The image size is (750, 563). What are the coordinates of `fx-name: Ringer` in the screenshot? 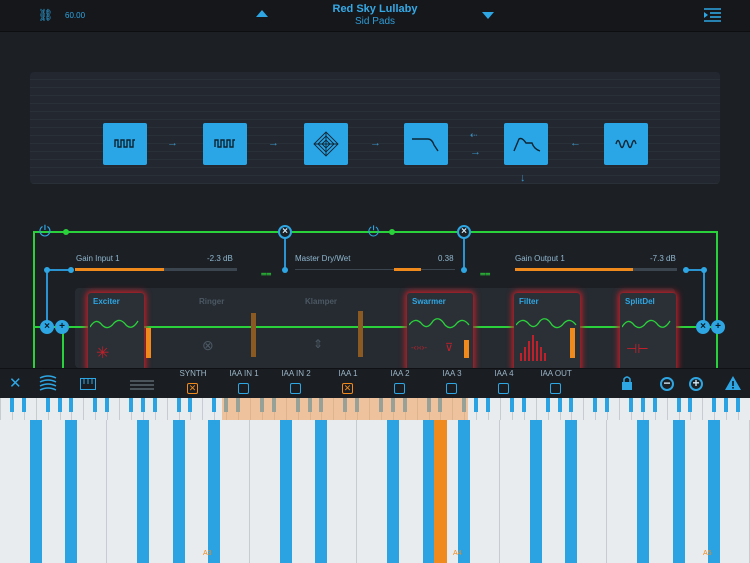 It's located at (212, 301).